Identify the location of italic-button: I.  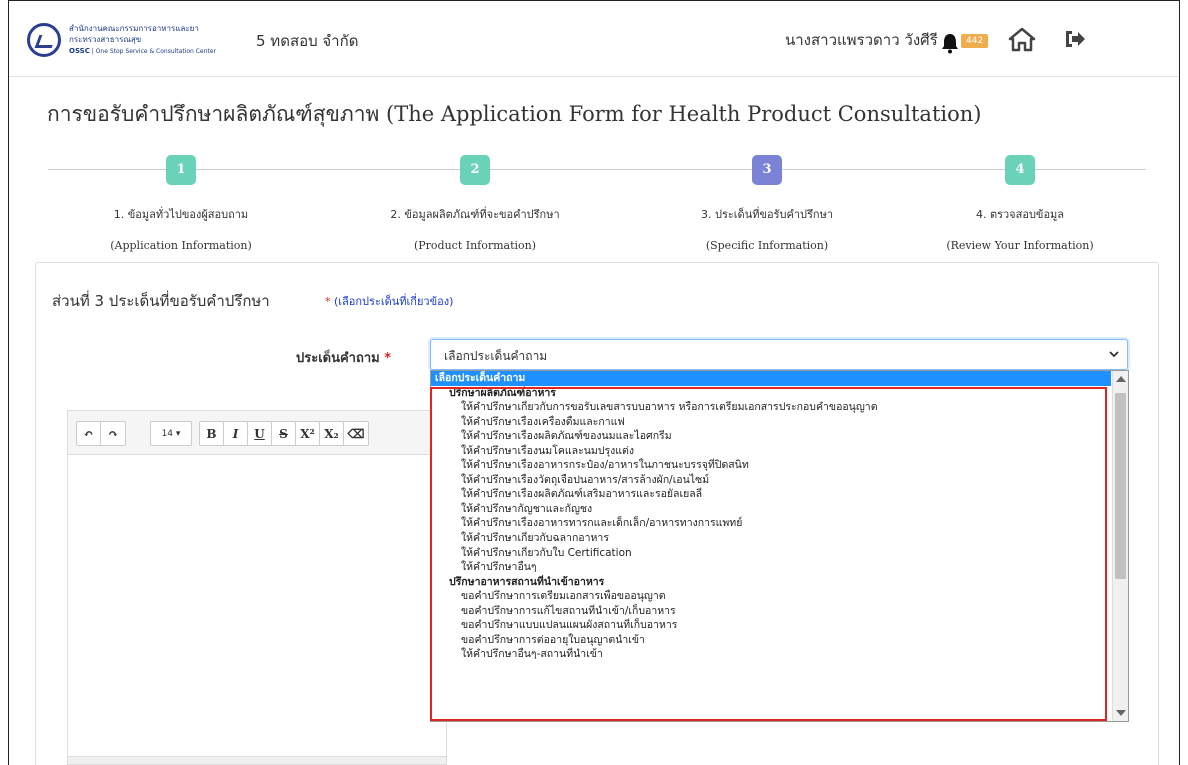
(236, 433).